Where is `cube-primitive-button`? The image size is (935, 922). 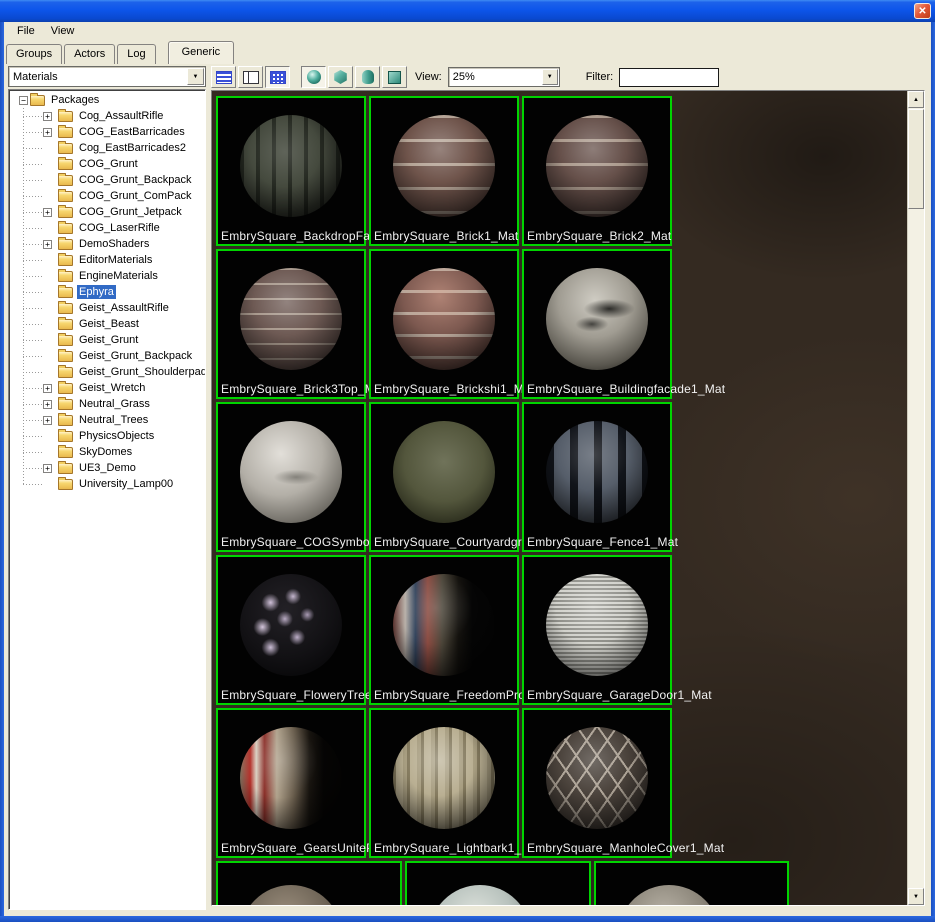
cube-primitive-button is located at coordinates (340, 77).